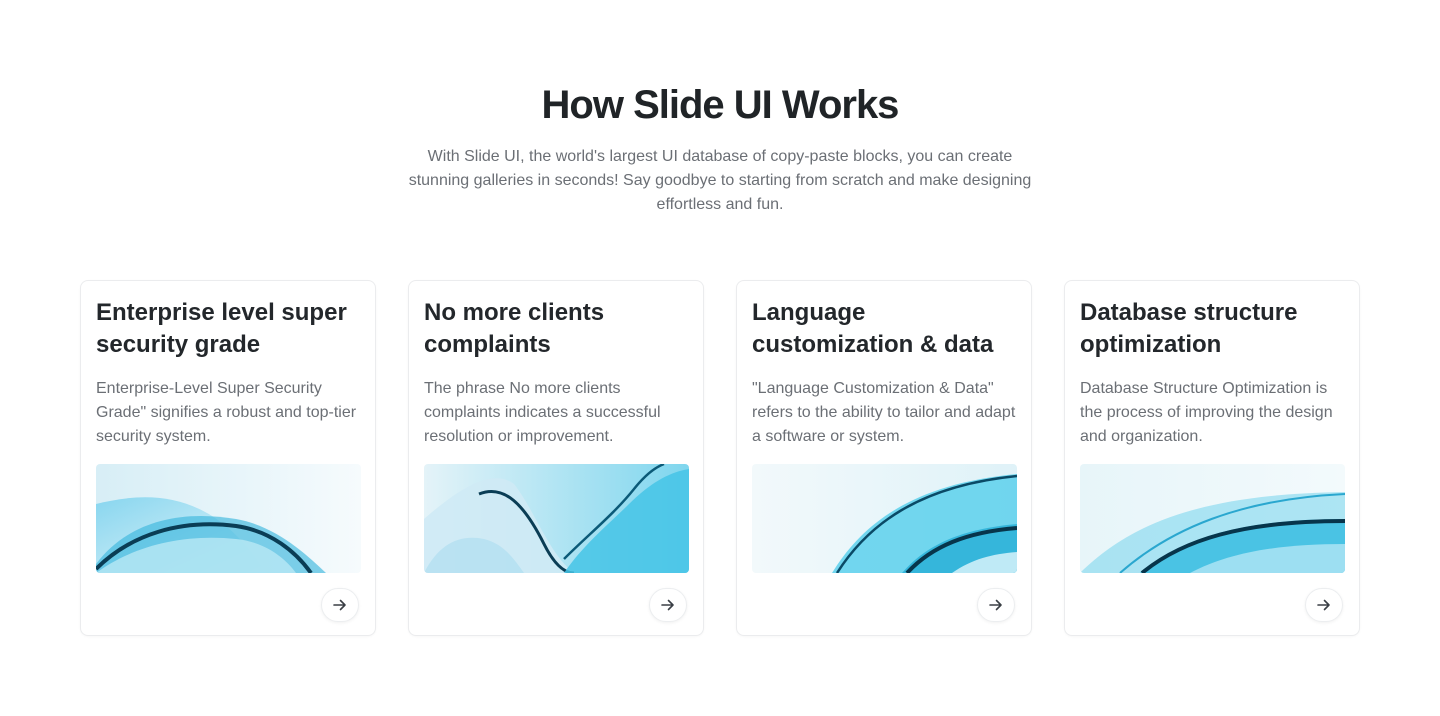  I want to click on card-title: Database structure optimization, so click(1189, 328).